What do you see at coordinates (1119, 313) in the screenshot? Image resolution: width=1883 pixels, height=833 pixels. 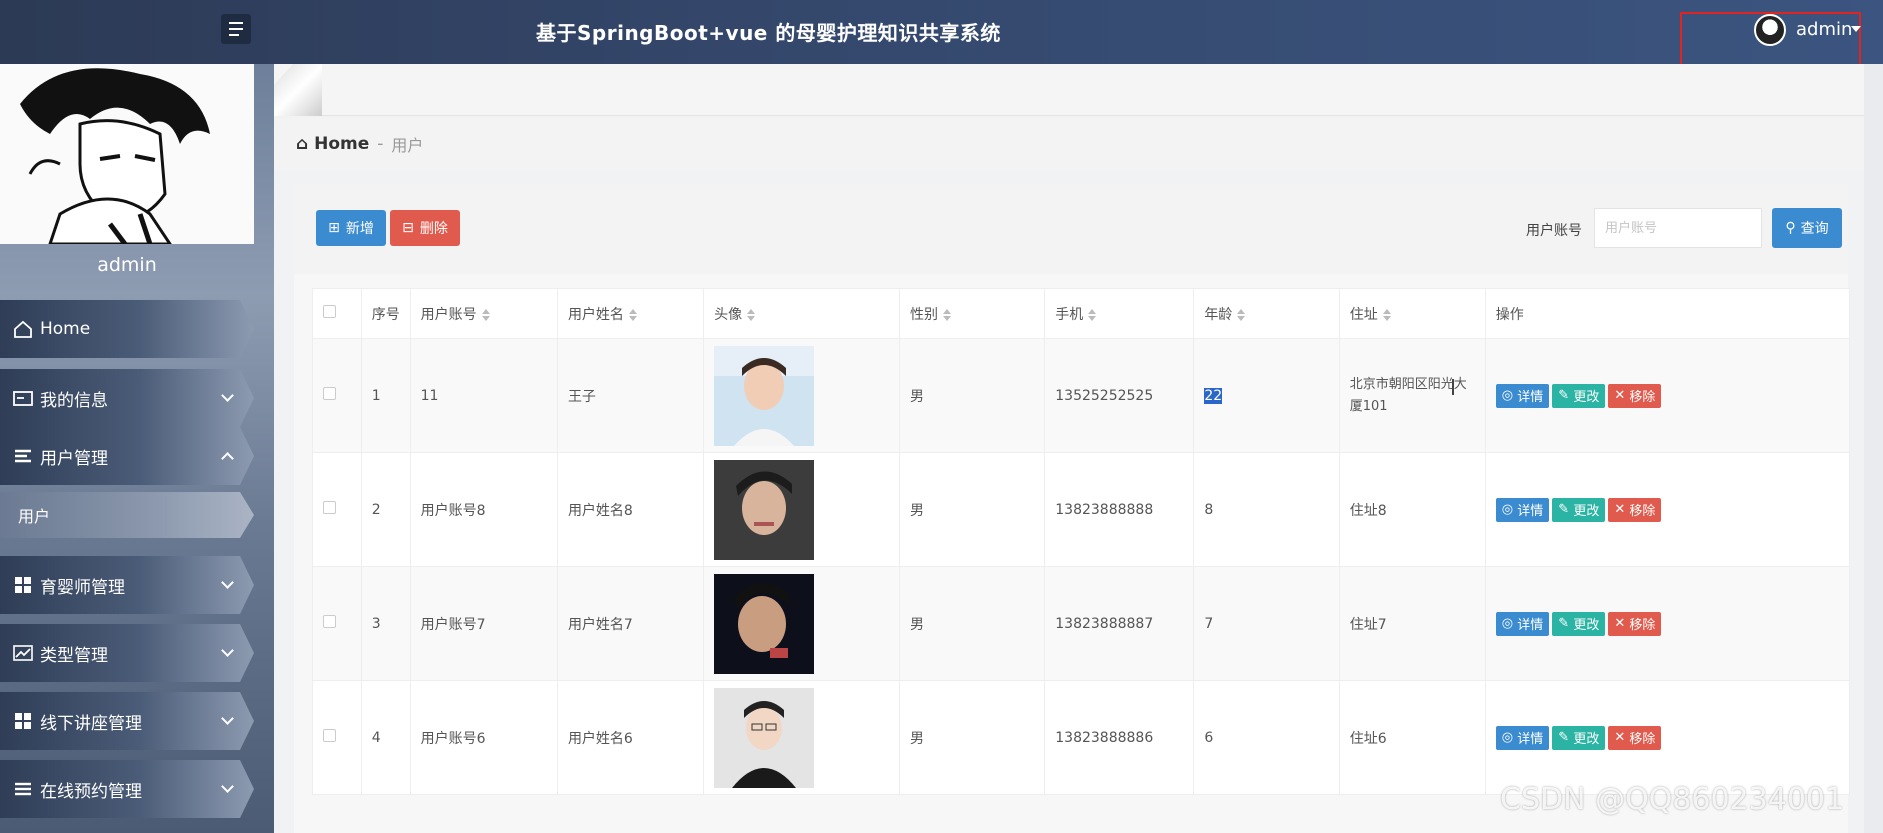 I see `column-header: 手机` at bounding box center [1119, 313].